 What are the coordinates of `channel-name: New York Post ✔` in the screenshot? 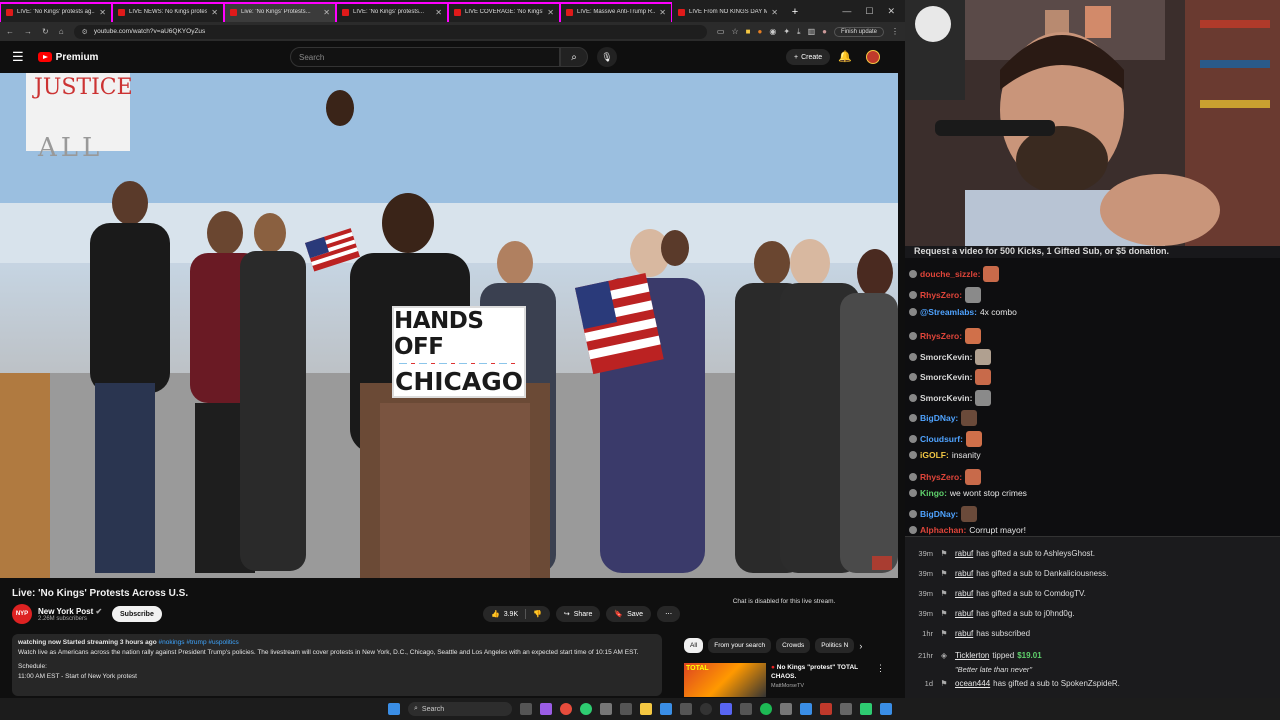 It's located at (70, 611).